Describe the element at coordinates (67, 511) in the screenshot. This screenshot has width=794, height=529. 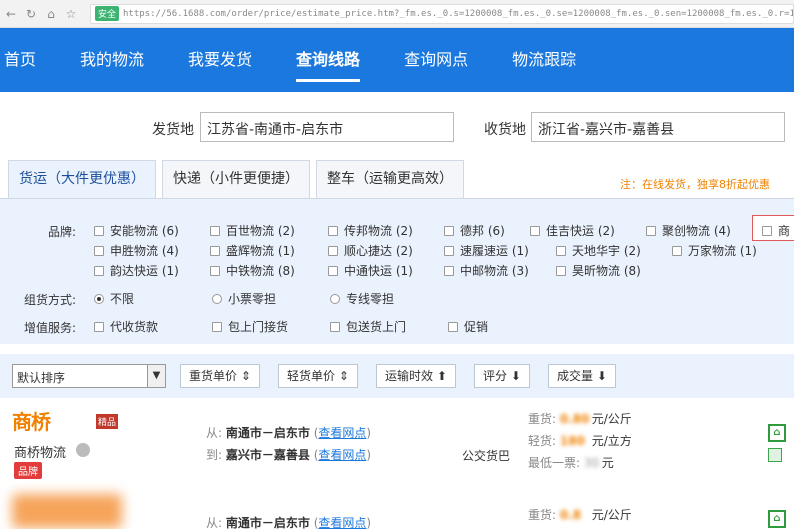
I see `carrier-logo` at that location.